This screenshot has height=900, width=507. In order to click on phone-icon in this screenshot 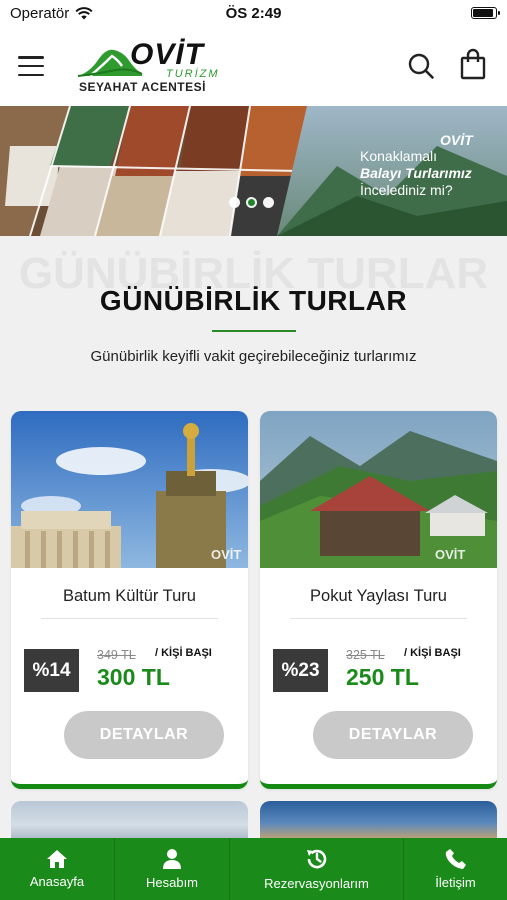, I will do `click(455, 859)`.